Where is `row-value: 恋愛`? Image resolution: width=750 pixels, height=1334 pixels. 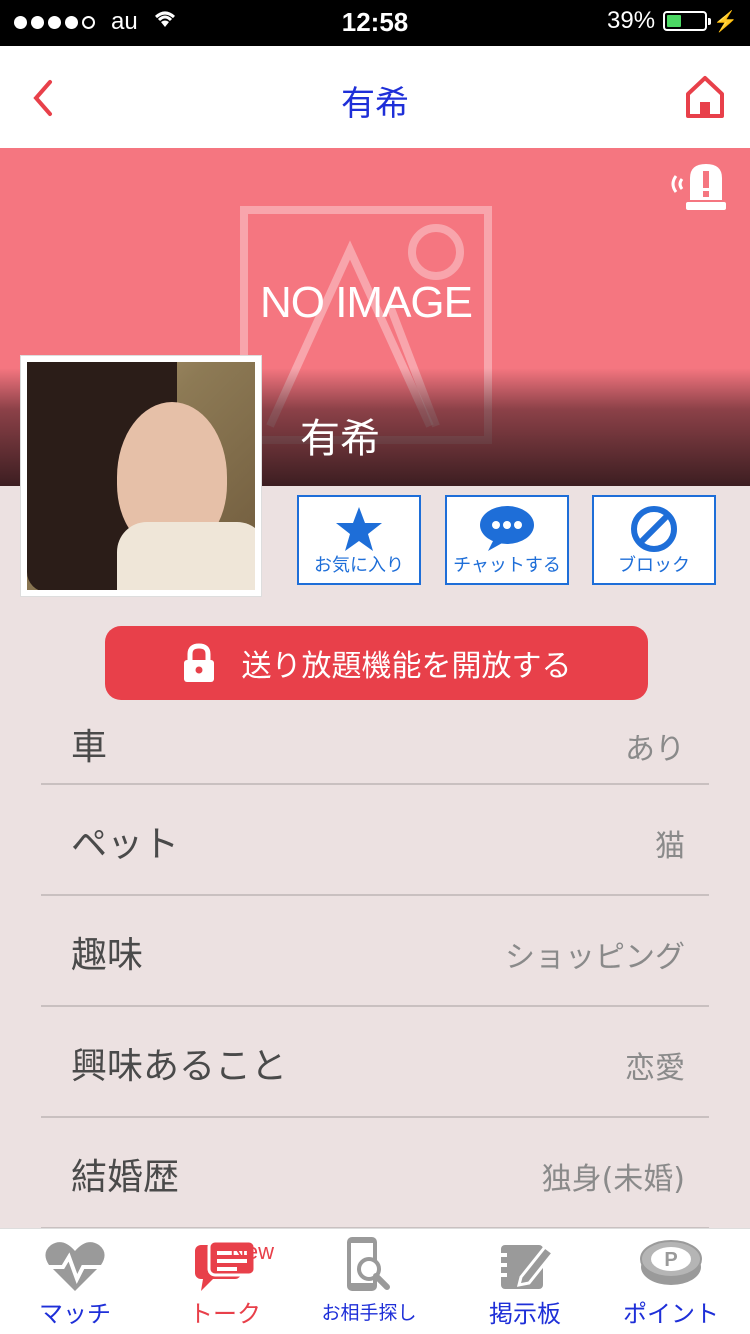 row-value: 恋愛 is located at coordinates (655, 1068).